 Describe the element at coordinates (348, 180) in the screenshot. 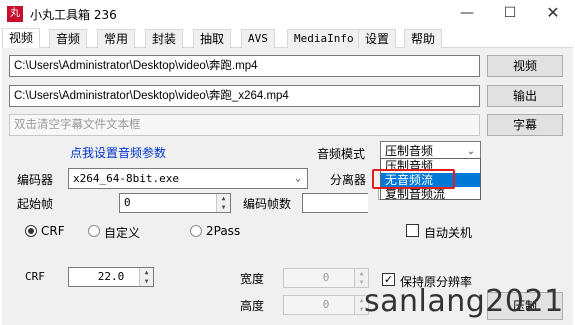

I see `splitter-label: 分离器` at that location.